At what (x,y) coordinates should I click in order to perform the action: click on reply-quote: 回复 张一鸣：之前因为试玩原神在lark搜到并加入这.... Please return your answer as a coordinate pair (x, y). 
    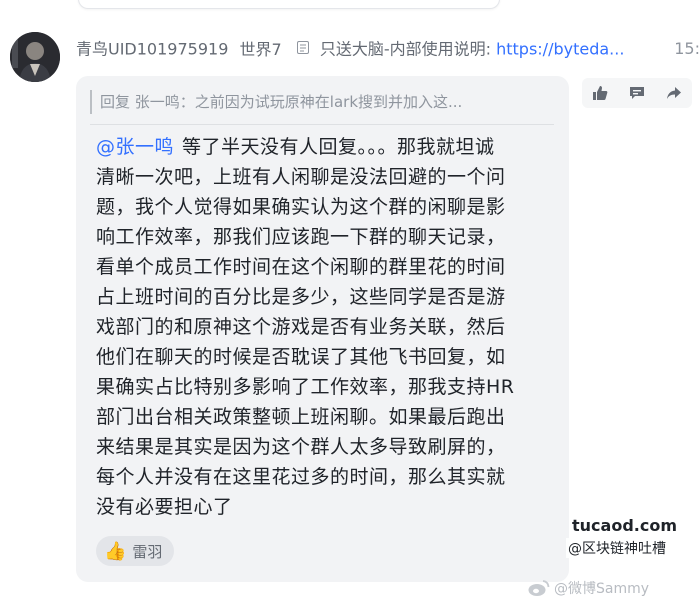
    Looking at the image, I should click on (325, 102).